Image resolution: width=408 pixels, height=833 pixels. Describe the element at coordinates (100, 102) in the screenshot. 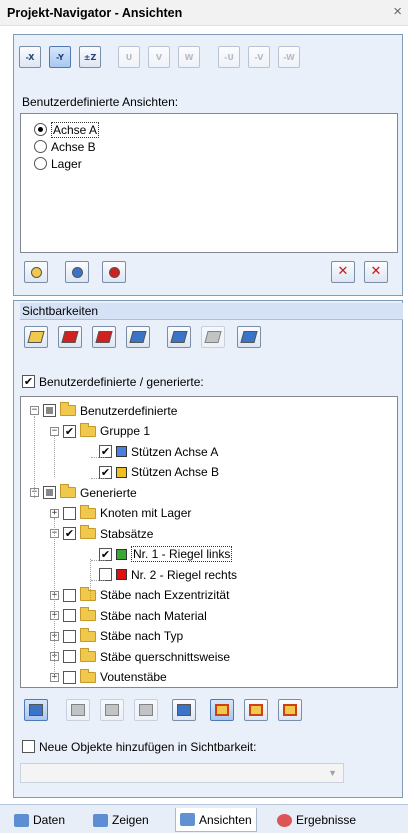

I see `custom-views-label: Benutzerdefinierte Ansichten:` at that location.